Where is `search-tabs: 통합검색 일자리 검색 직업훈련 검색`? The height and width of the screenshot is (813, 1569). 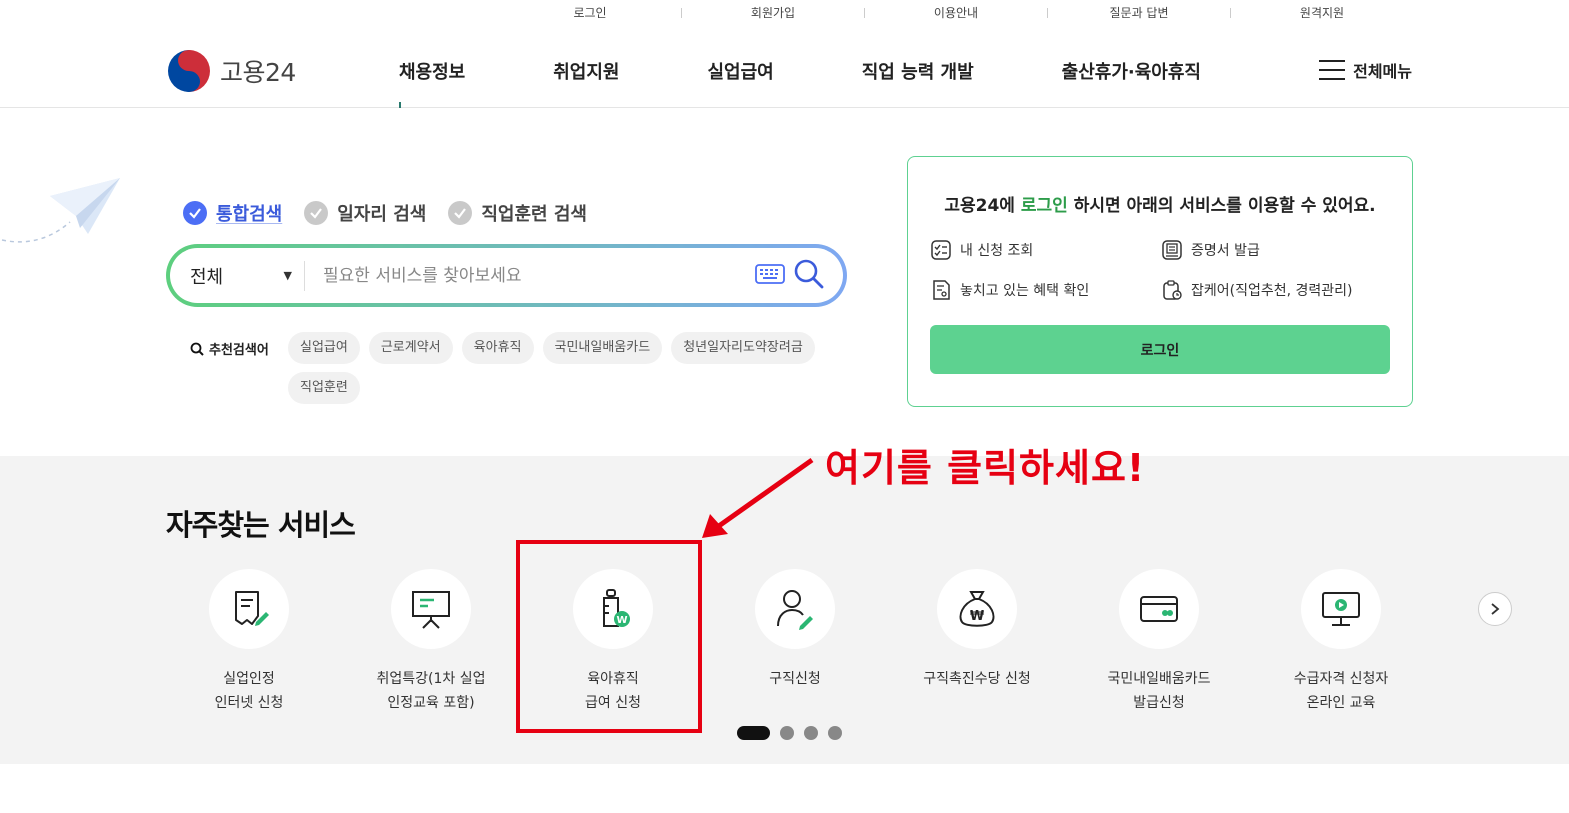 search-tabs: 통합검색 일자리 검색 직업훈련 검색 is located at coordinates (385, 213).